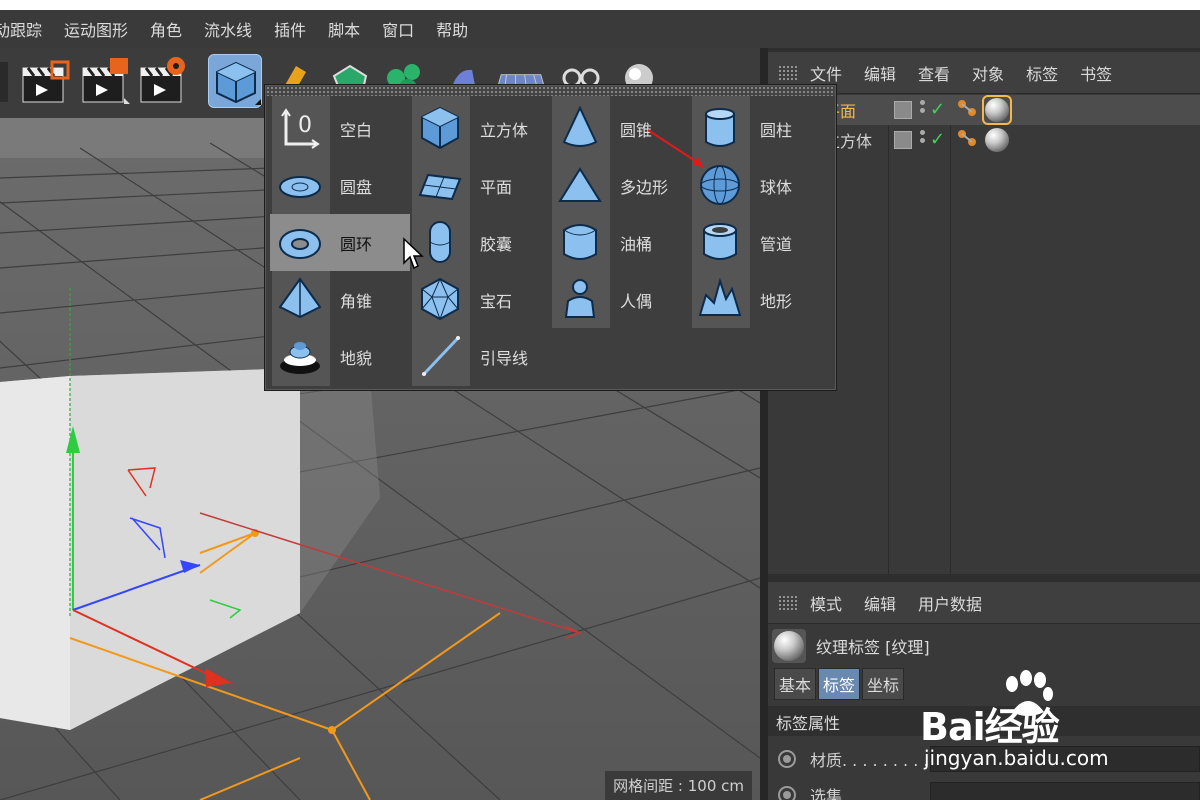  What do you see at coordinates (720, 128) in the screenshot?
I see `cylinder-icon` at bounding box center [720, 128].